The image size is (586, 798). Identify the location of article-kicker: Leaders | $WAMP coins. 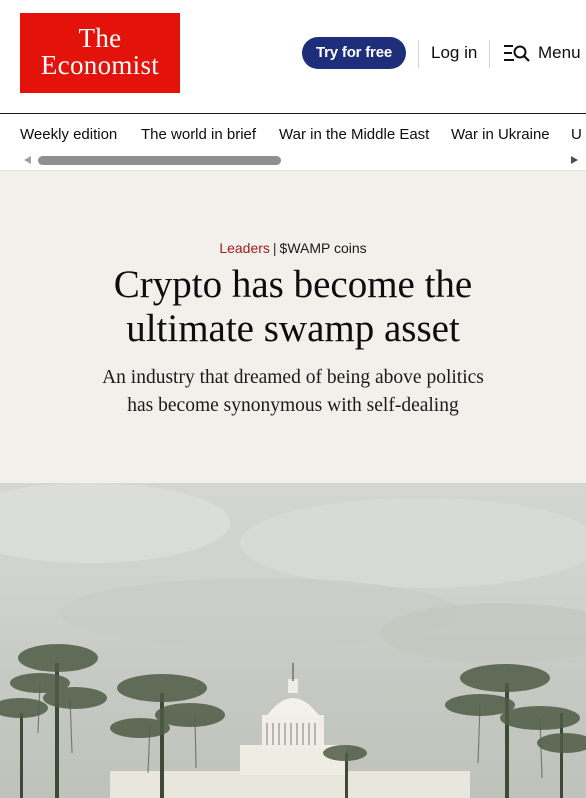
(293, 248).